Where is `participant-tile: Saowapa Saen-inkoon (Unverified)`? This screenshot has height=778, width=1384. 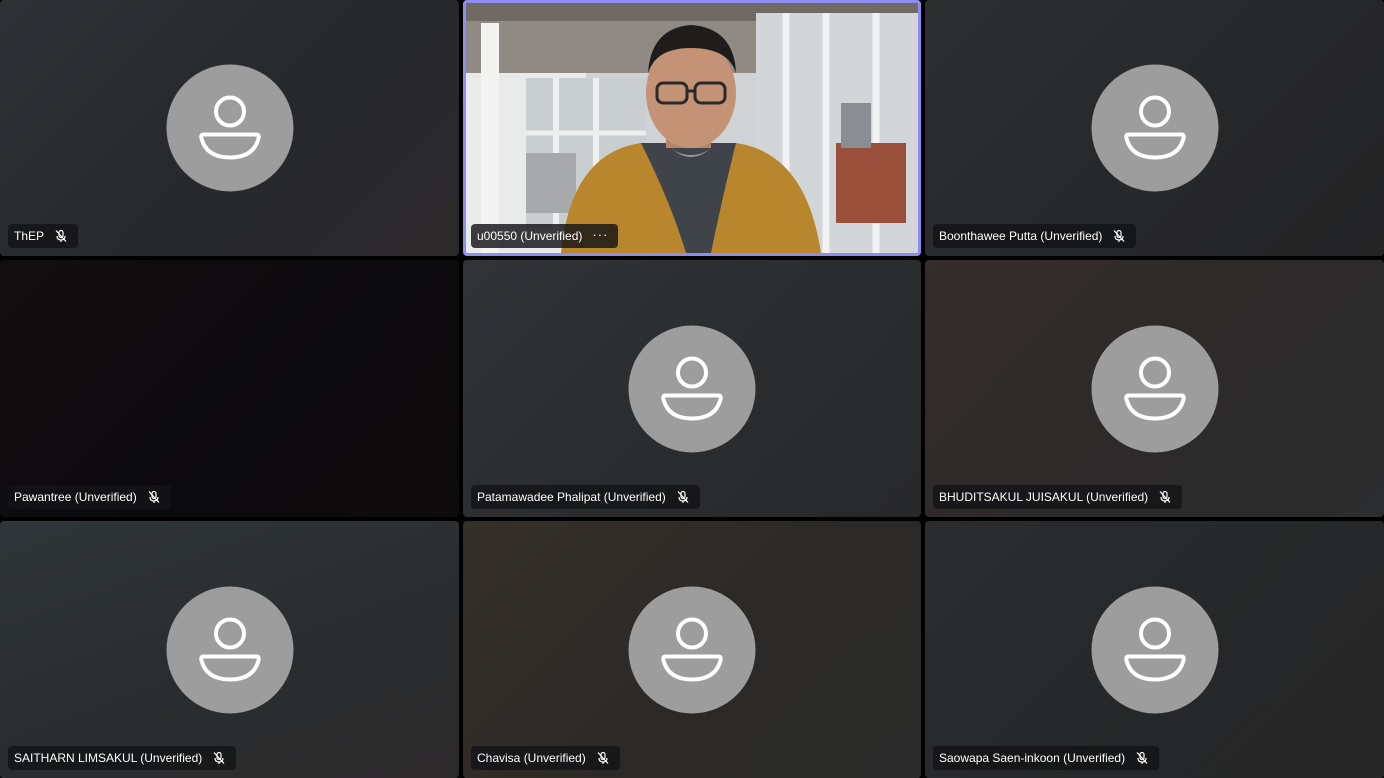
participant-tile: Saowapa Saen-inkoon (Unverified) is located at coordinates (1154, 649).